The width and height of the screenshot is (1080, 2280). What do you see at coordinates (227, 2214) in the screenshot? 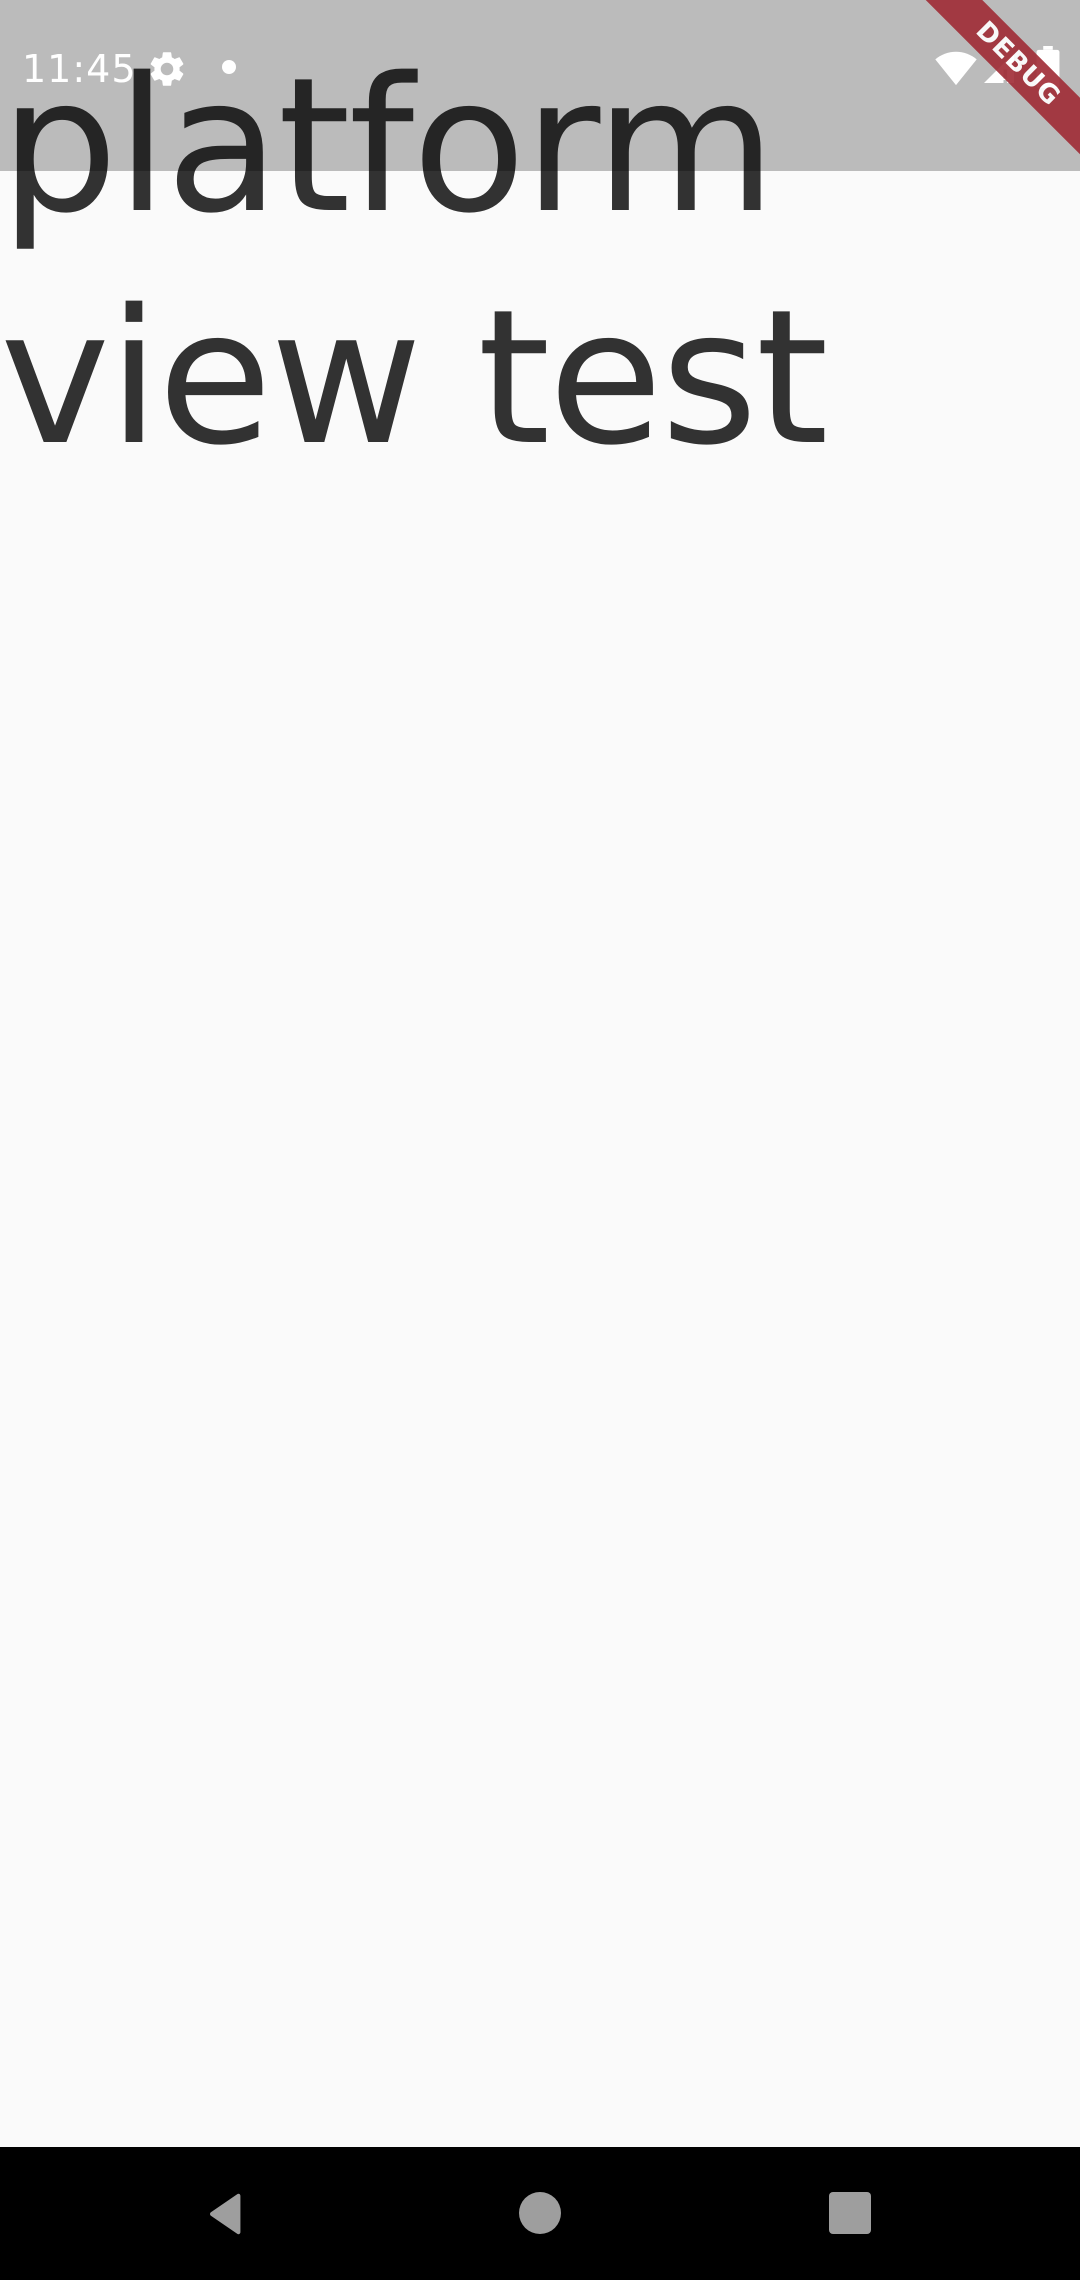
I see `back-icon` at bounding box center [227, 2214].